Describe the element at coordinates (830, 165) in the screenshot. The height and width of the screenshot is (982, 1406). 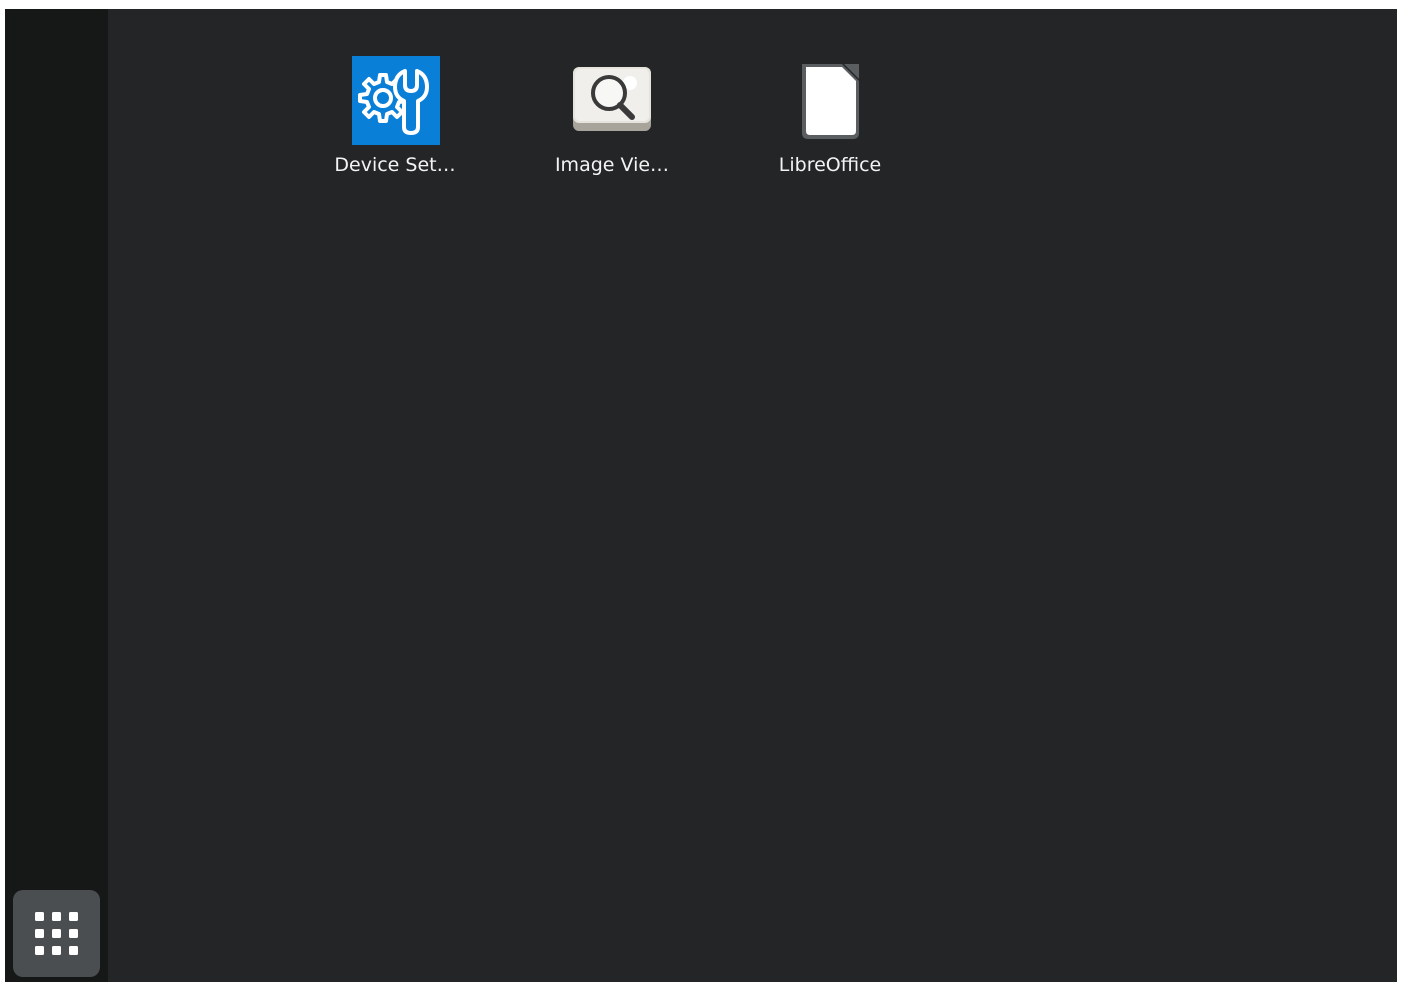
I see `app-label: LibreOffice` at that location.